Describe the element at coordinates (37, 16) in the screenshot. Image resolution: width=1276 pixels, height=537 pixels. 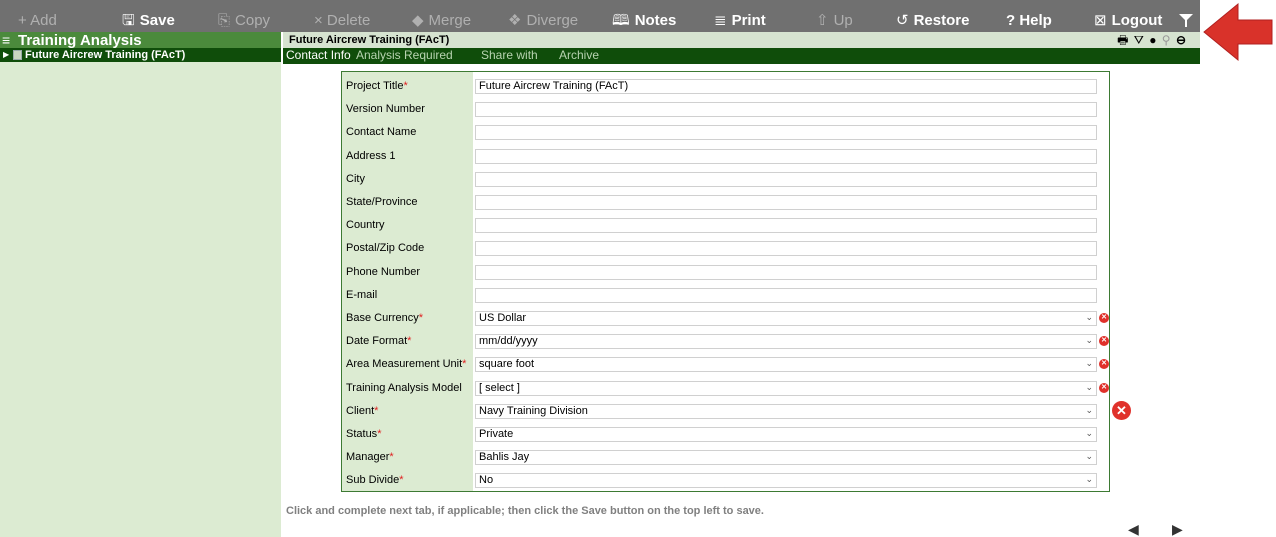
I see `add-button: + Add` at that location.